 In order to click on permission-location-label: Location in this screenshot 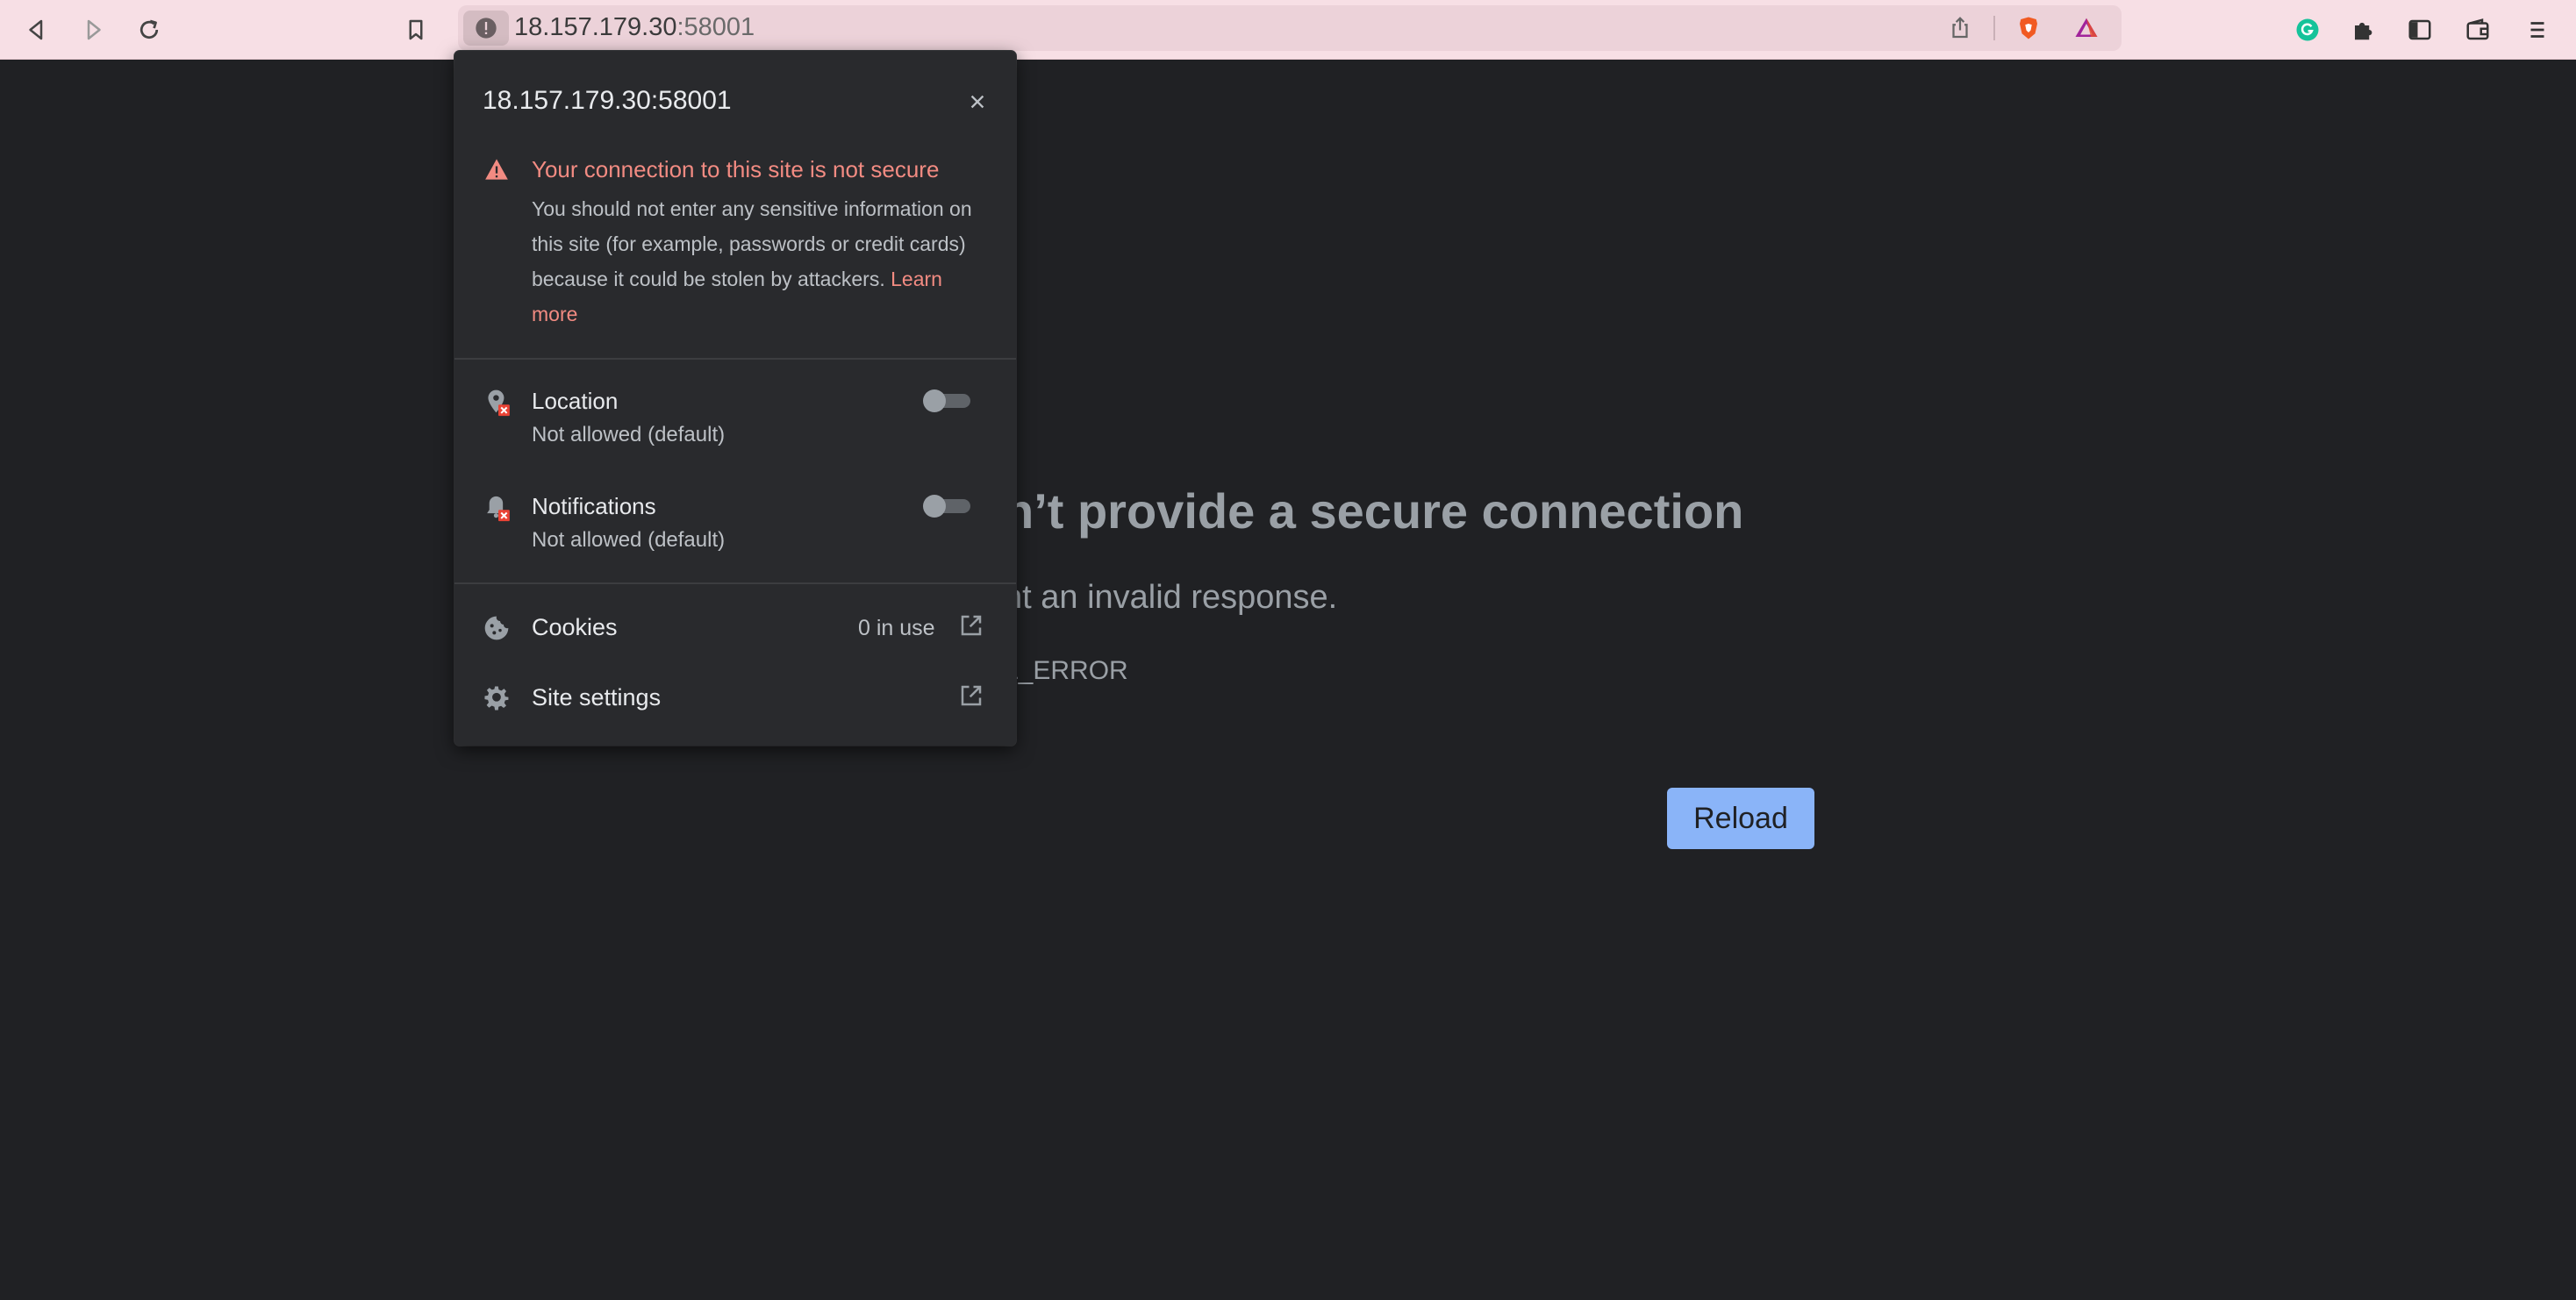, I will do `click(575, 401)`.